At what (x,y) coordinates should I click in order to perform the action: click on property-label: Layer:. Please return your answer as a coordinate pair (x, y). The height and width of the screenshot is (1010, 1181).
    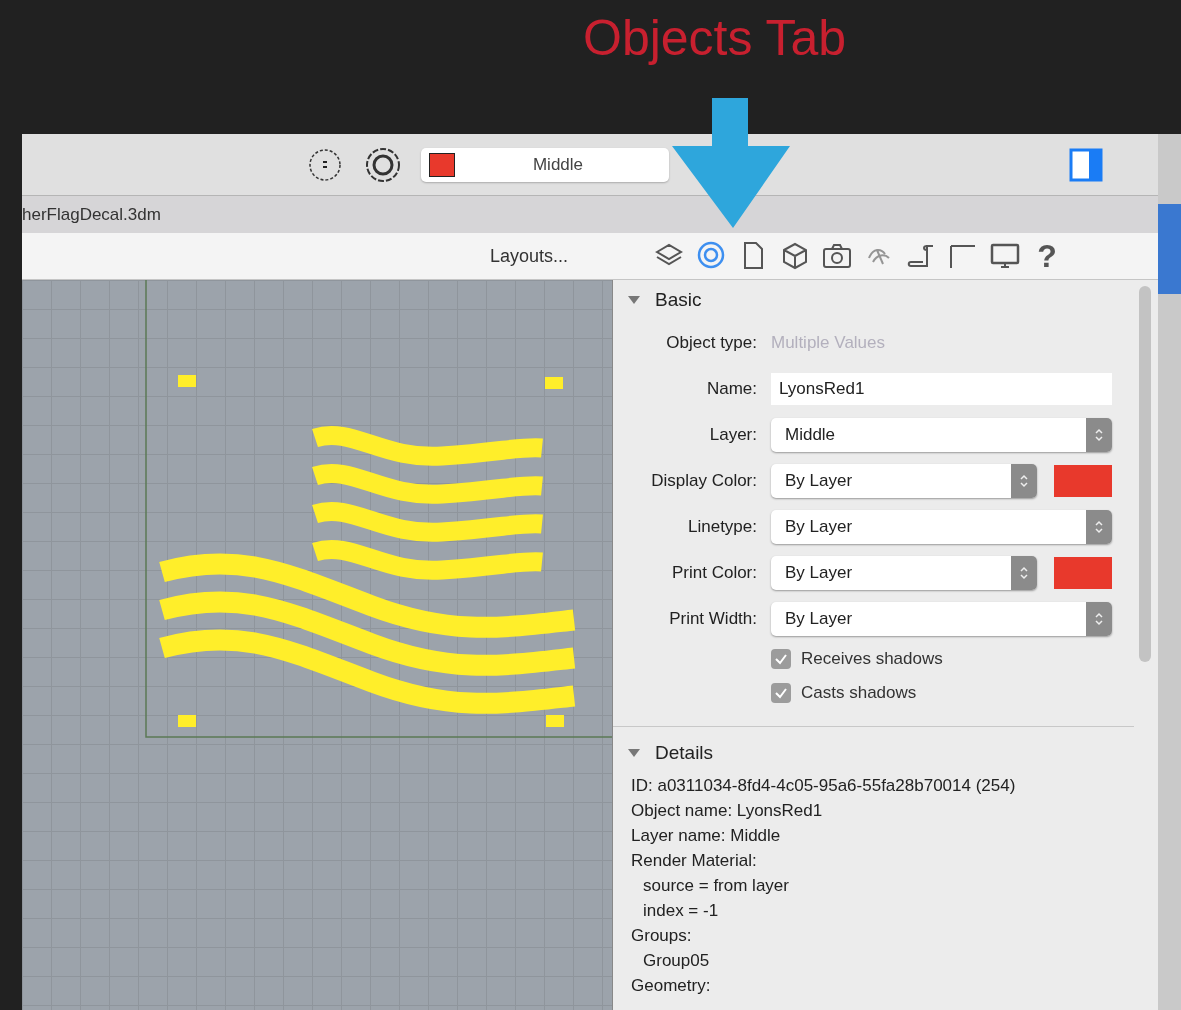
    Looking at the image, I should click on (732, 435).